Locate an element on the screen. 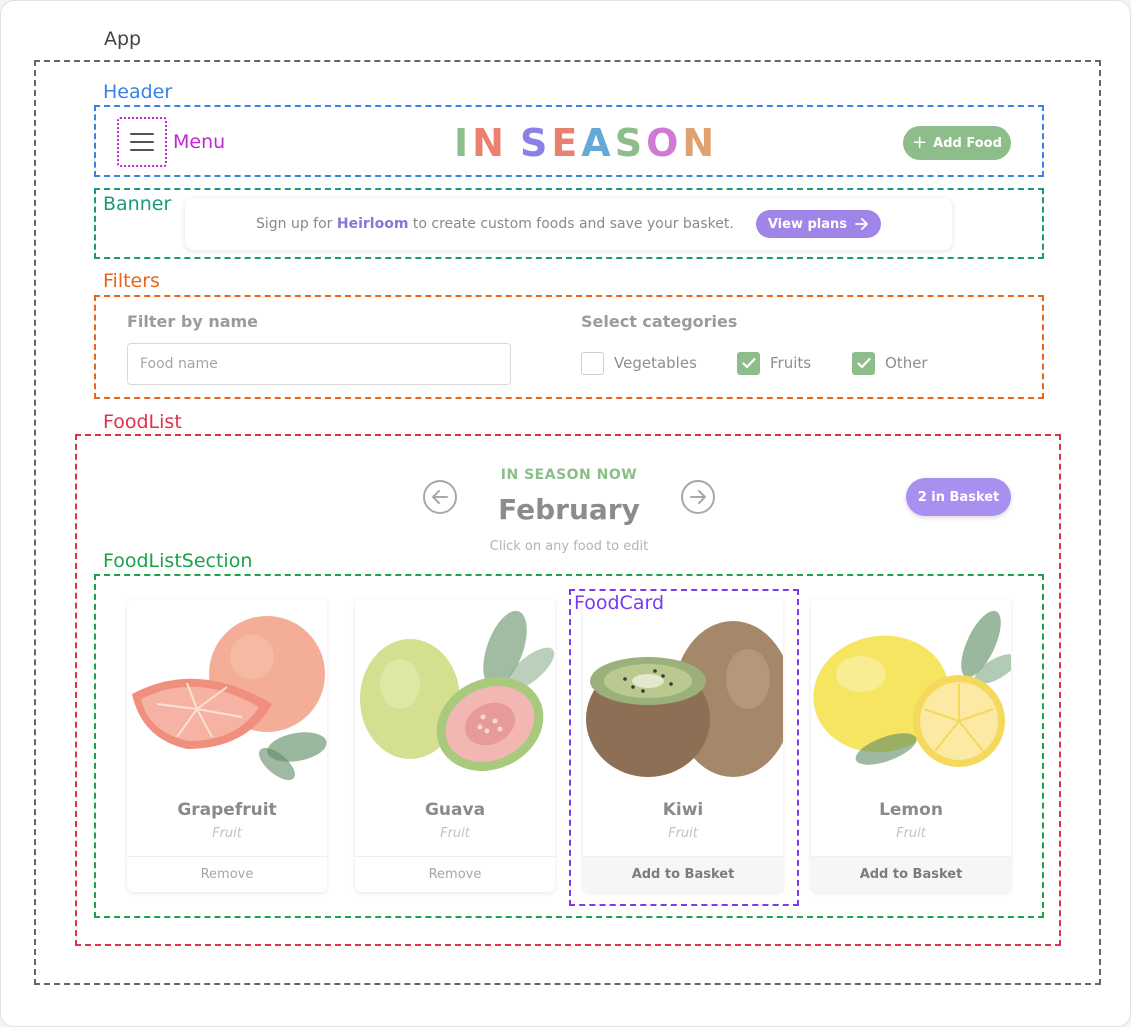  previous-month-button is located at coordinates (440, 497).